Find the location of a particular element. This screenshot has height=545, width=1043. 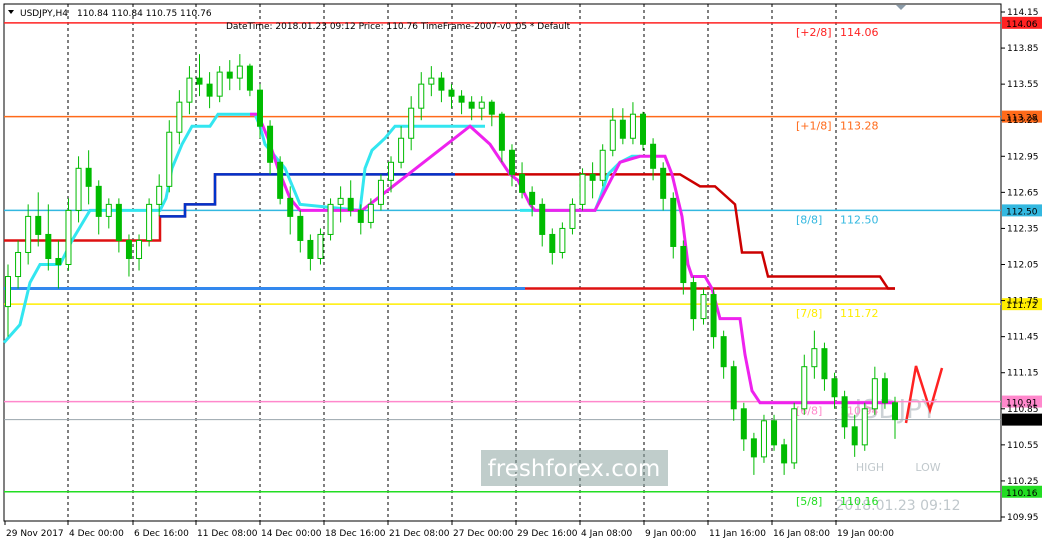

date-label: 14 Dec 00:00 is located at coordinates (291, 534).